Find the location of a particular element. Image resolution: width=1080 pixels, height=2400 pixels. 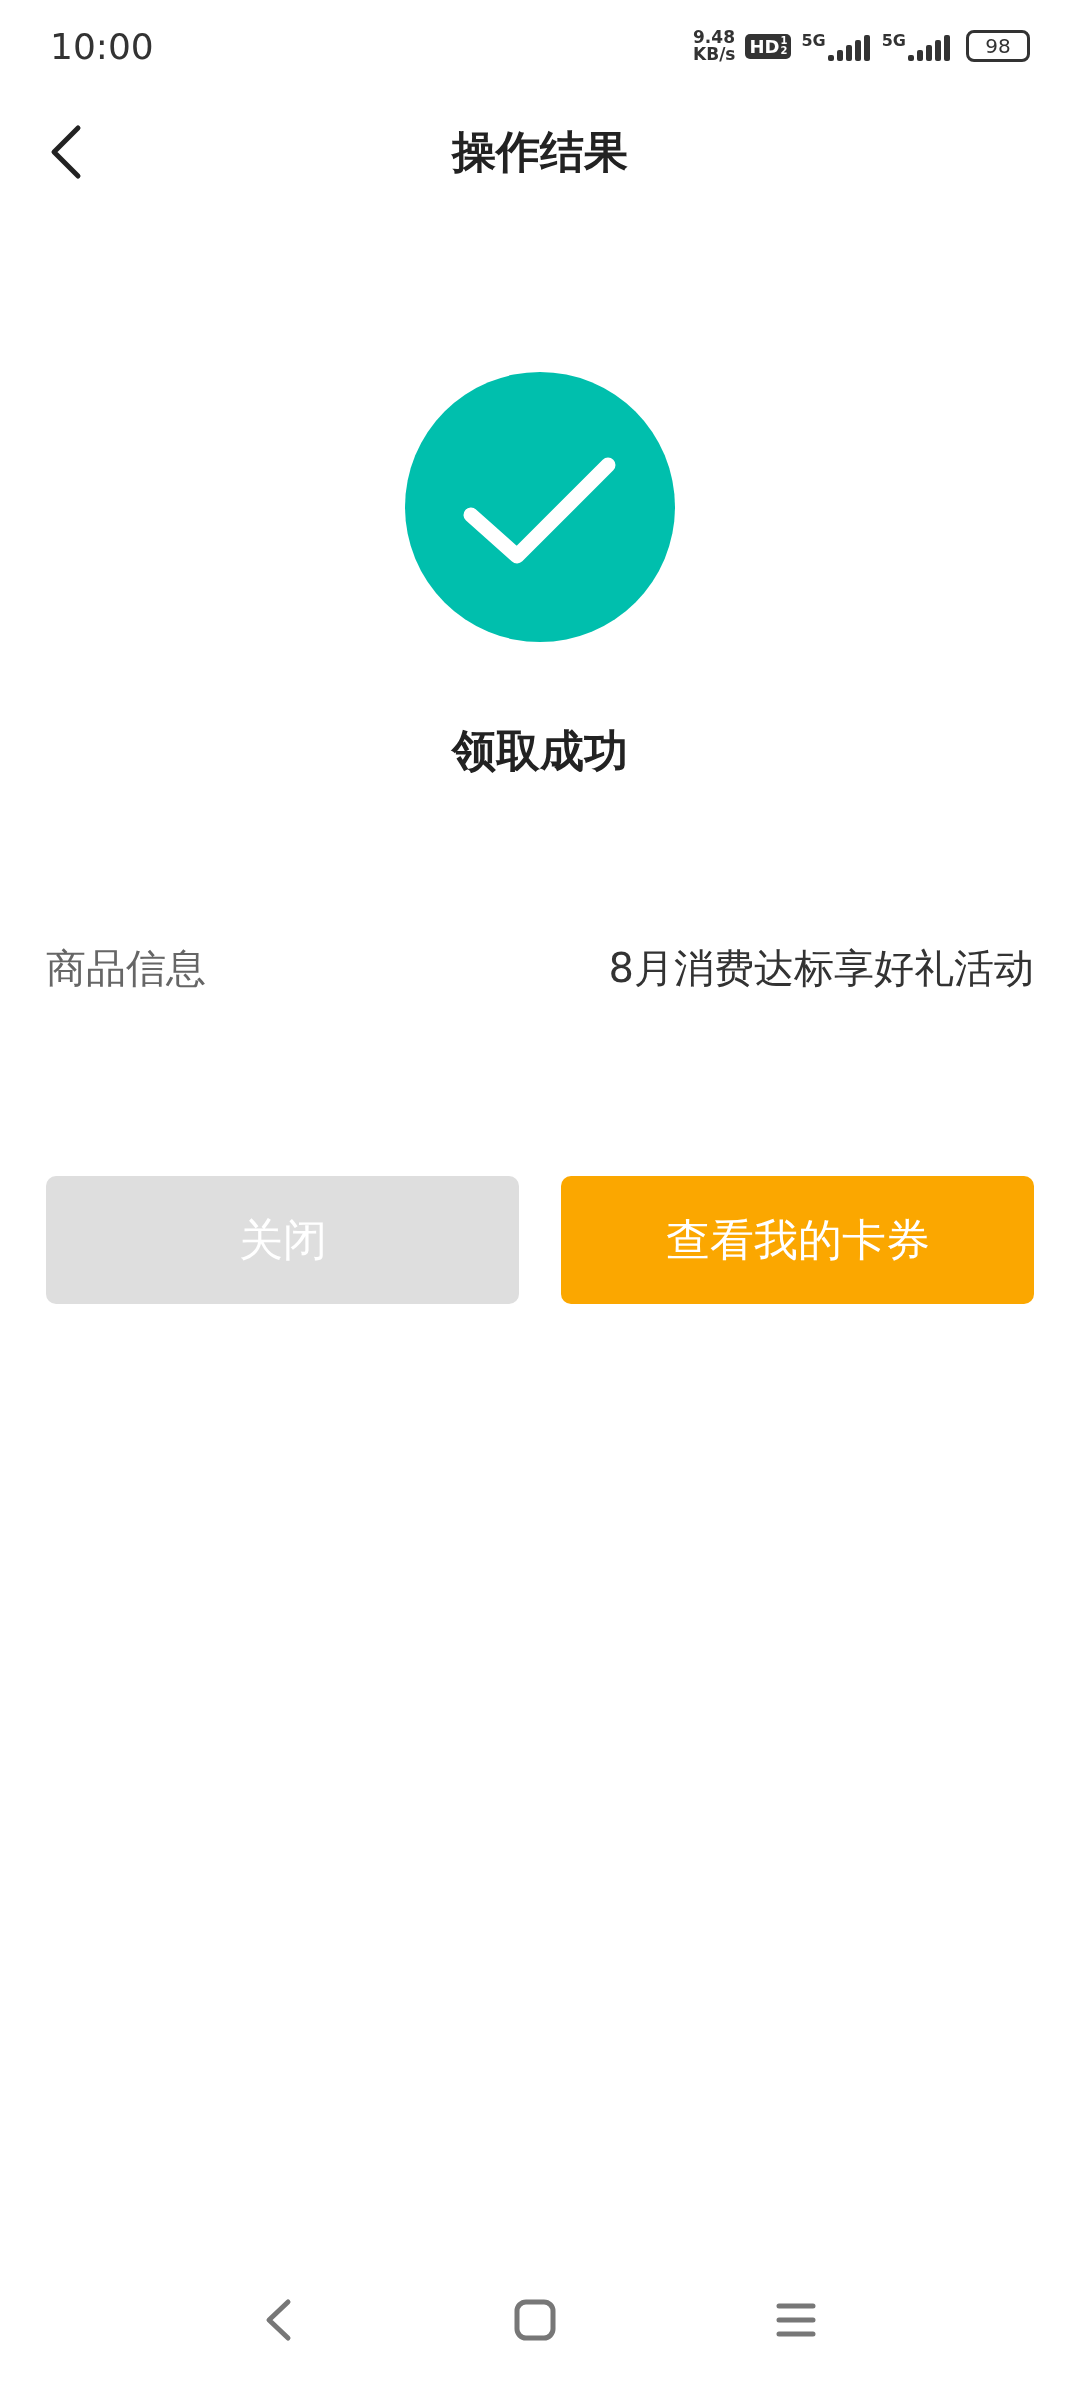

home-icon is located at coordinates (535, 2320).